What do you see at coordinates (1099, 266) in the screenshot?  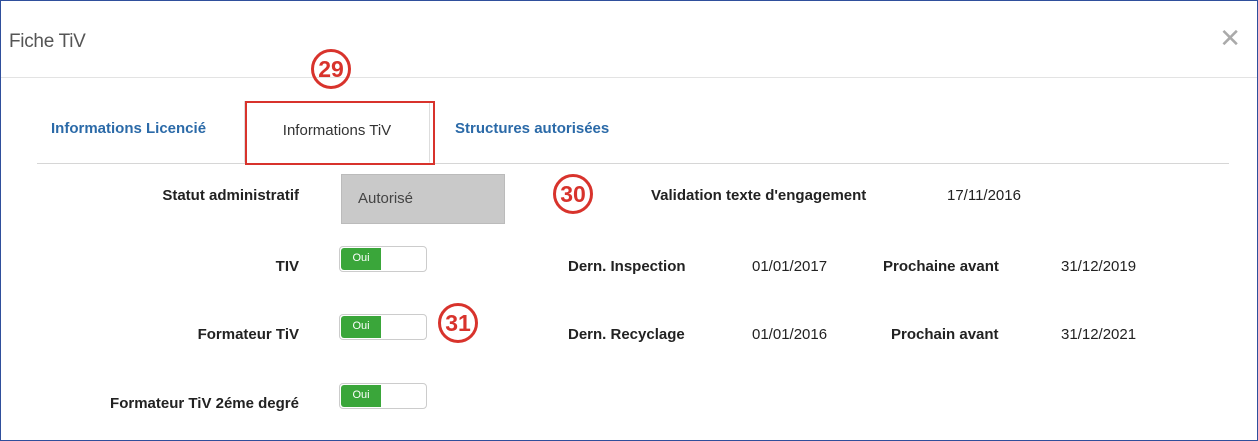 I see `prochaine-avant-value: 31/12/2019` at bounding box center [1099, 266].